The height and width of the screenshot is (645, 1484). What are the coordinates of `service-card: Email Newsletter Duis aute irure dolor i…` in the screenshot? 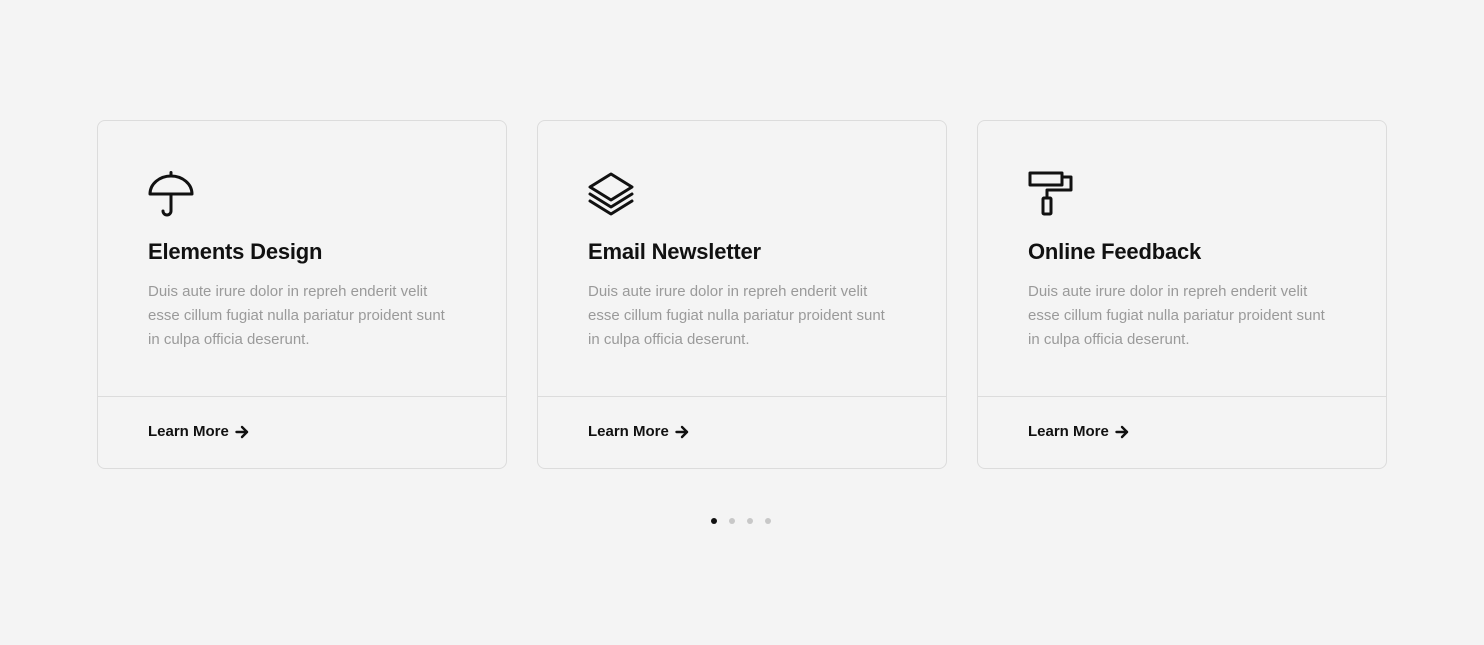 It's located at (742, 294).